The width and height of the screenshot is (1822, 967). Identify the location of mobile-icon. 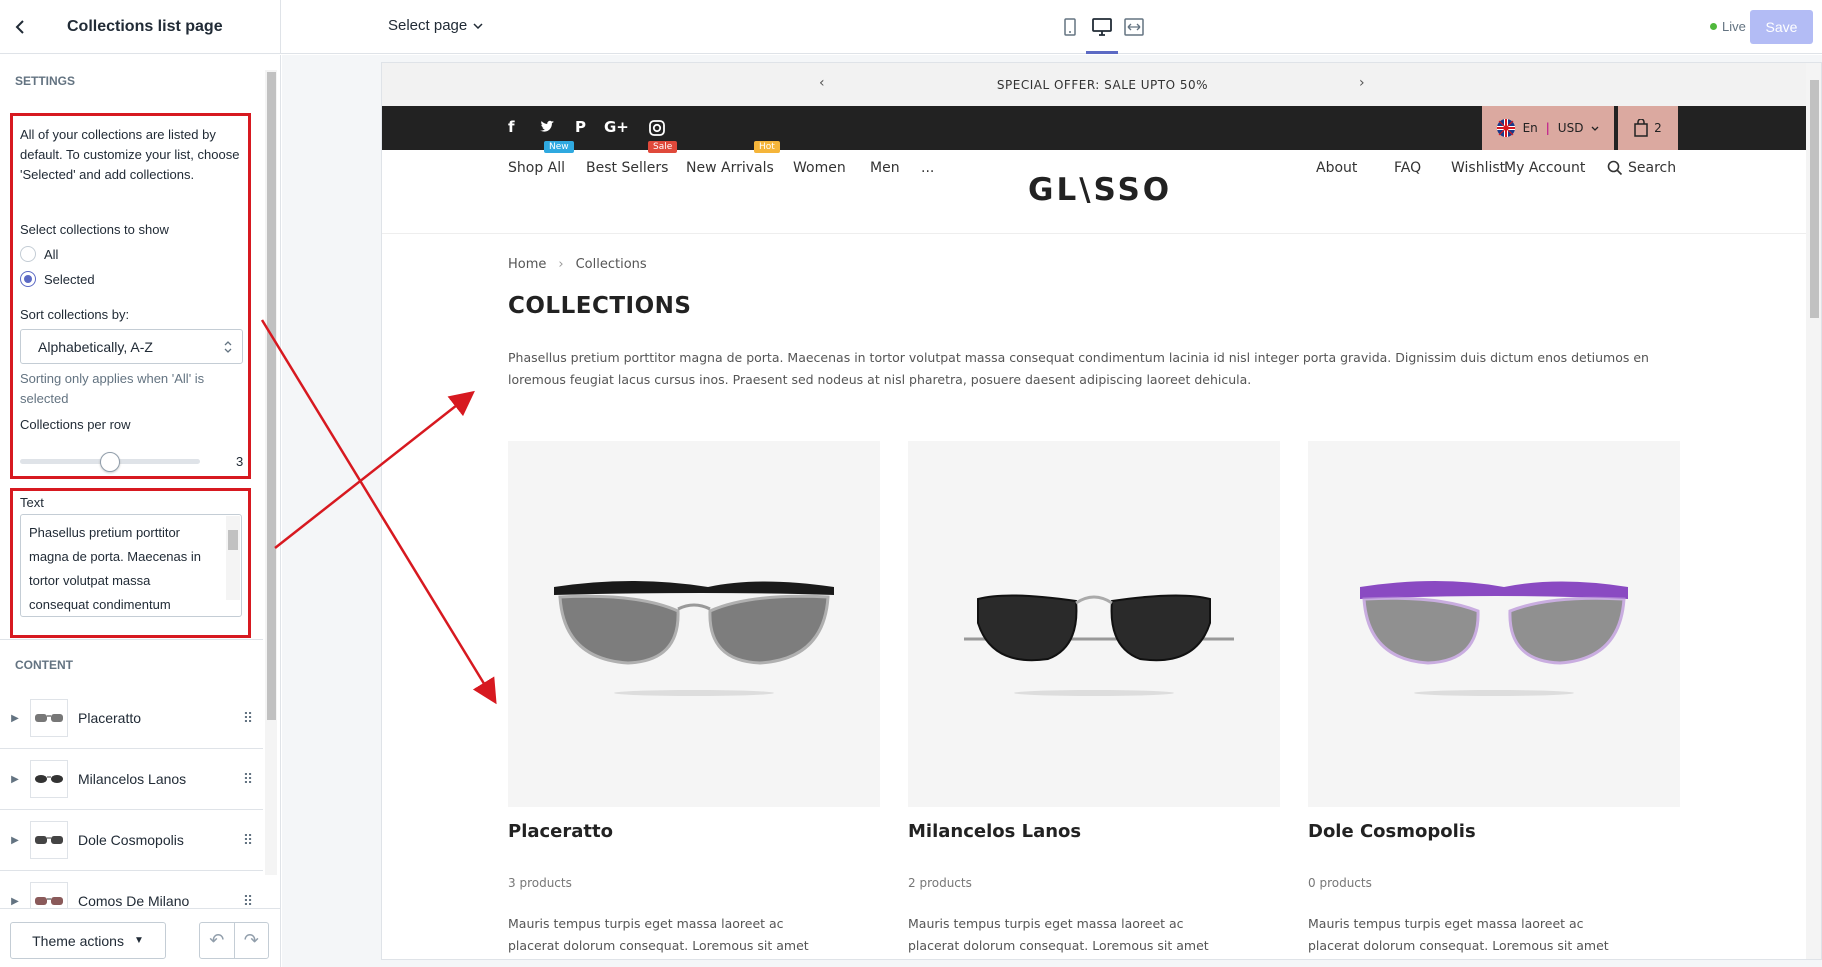
(1070, 27).